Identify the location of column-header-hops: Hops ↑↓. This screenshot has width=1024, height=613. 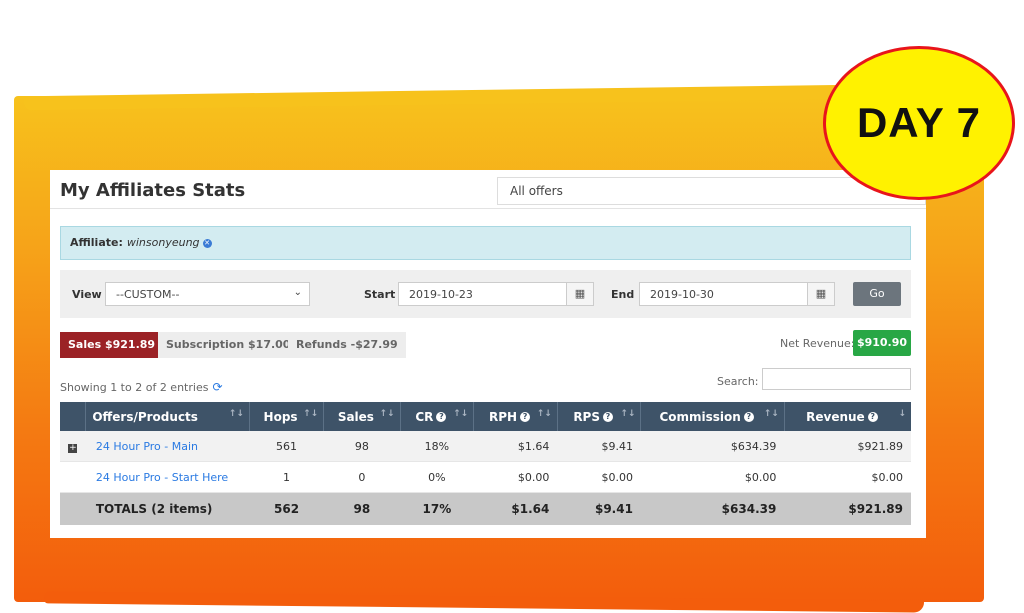
(287, 416).